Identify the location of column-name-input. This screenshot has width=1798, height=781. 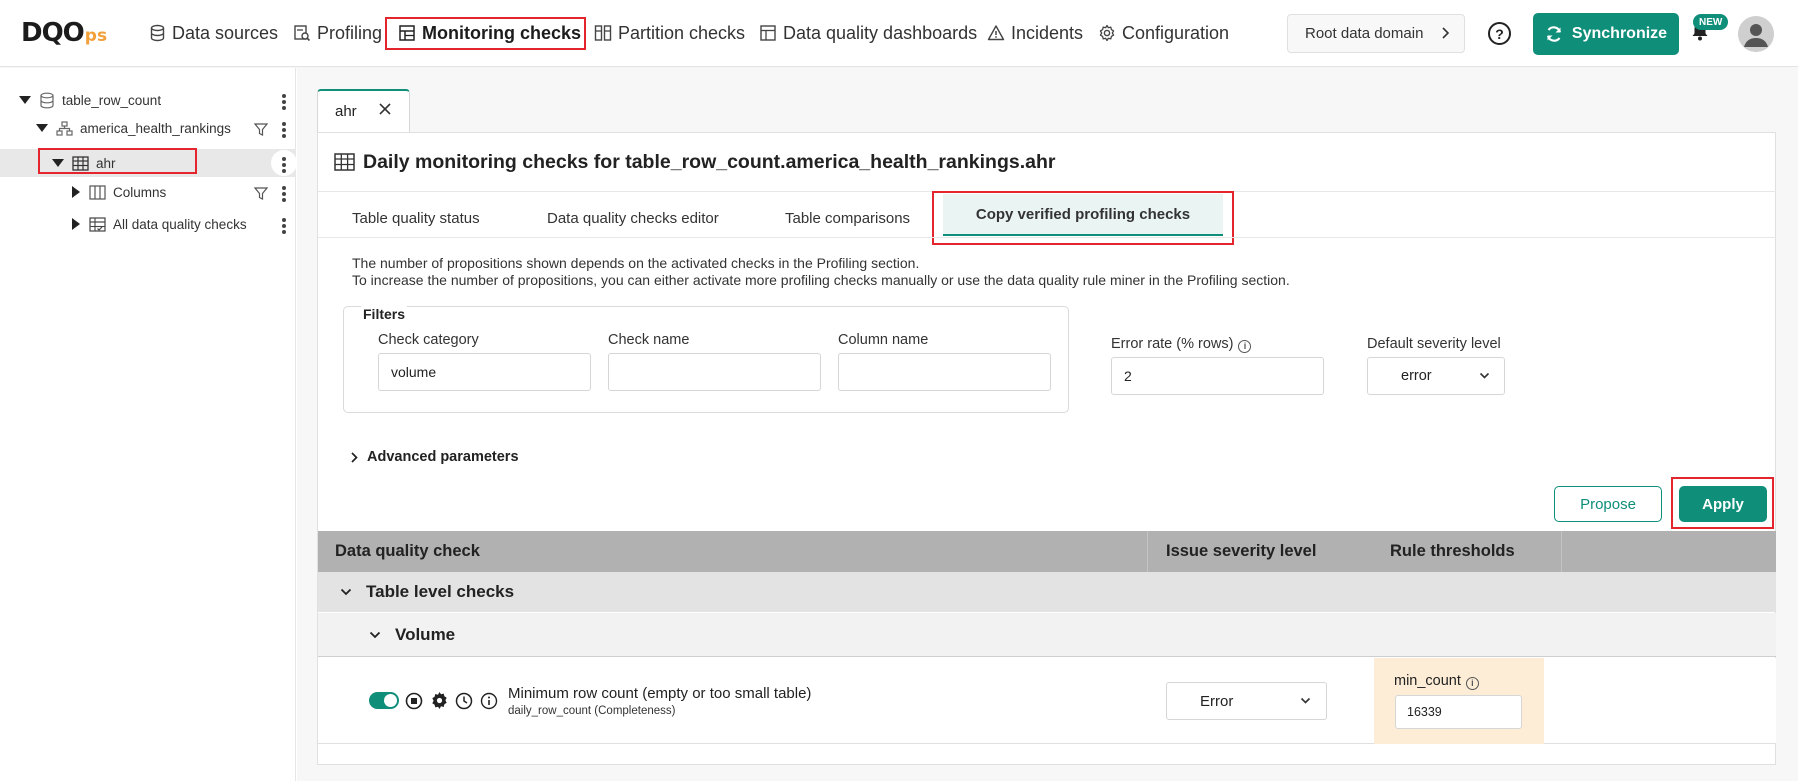
(944, 372).